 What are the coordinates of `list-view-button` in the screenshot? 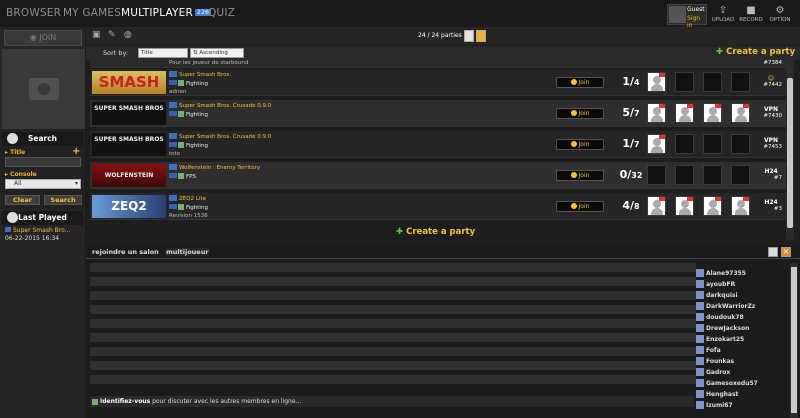 It's located at (469, 36).